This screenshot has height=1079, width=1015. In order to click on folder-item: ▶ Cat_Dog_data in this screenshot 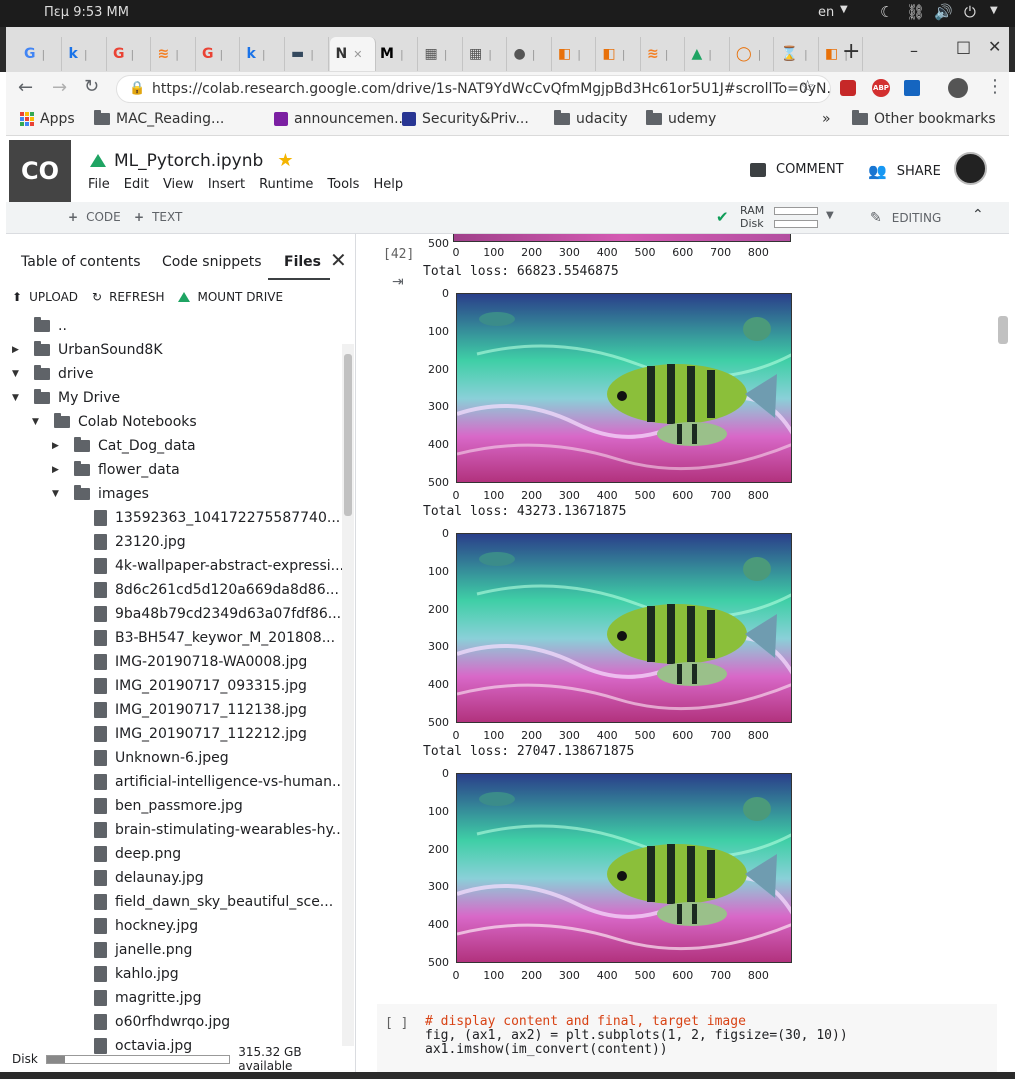, I will do `click(124, 445)`.